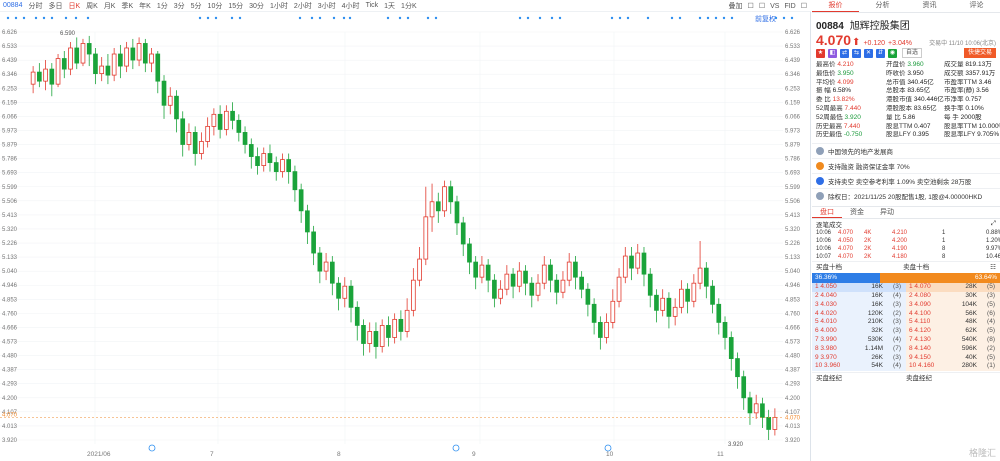 Image resolution: width=1000 pixels, height=461 pixels. I want to click on book-qty: 540K, so click(969, 339).